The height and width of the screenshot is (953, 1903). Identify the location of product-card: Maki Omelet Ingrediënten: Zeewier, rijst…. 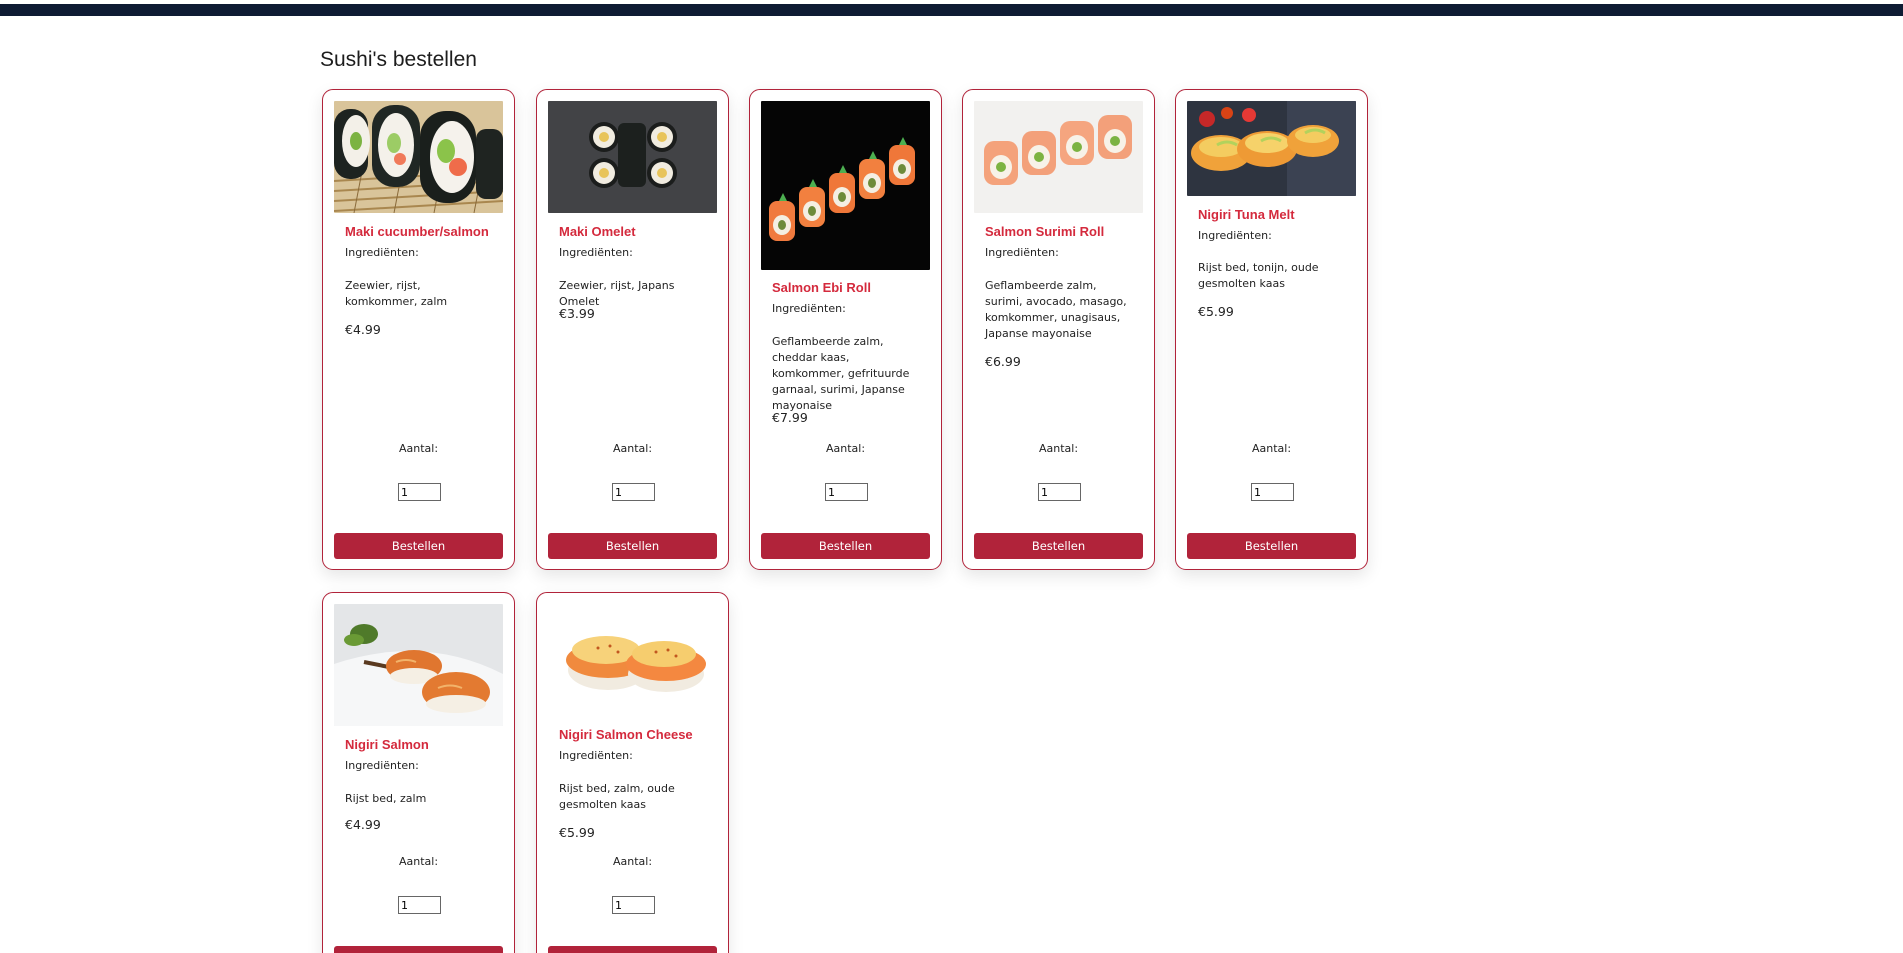
(632, 329).